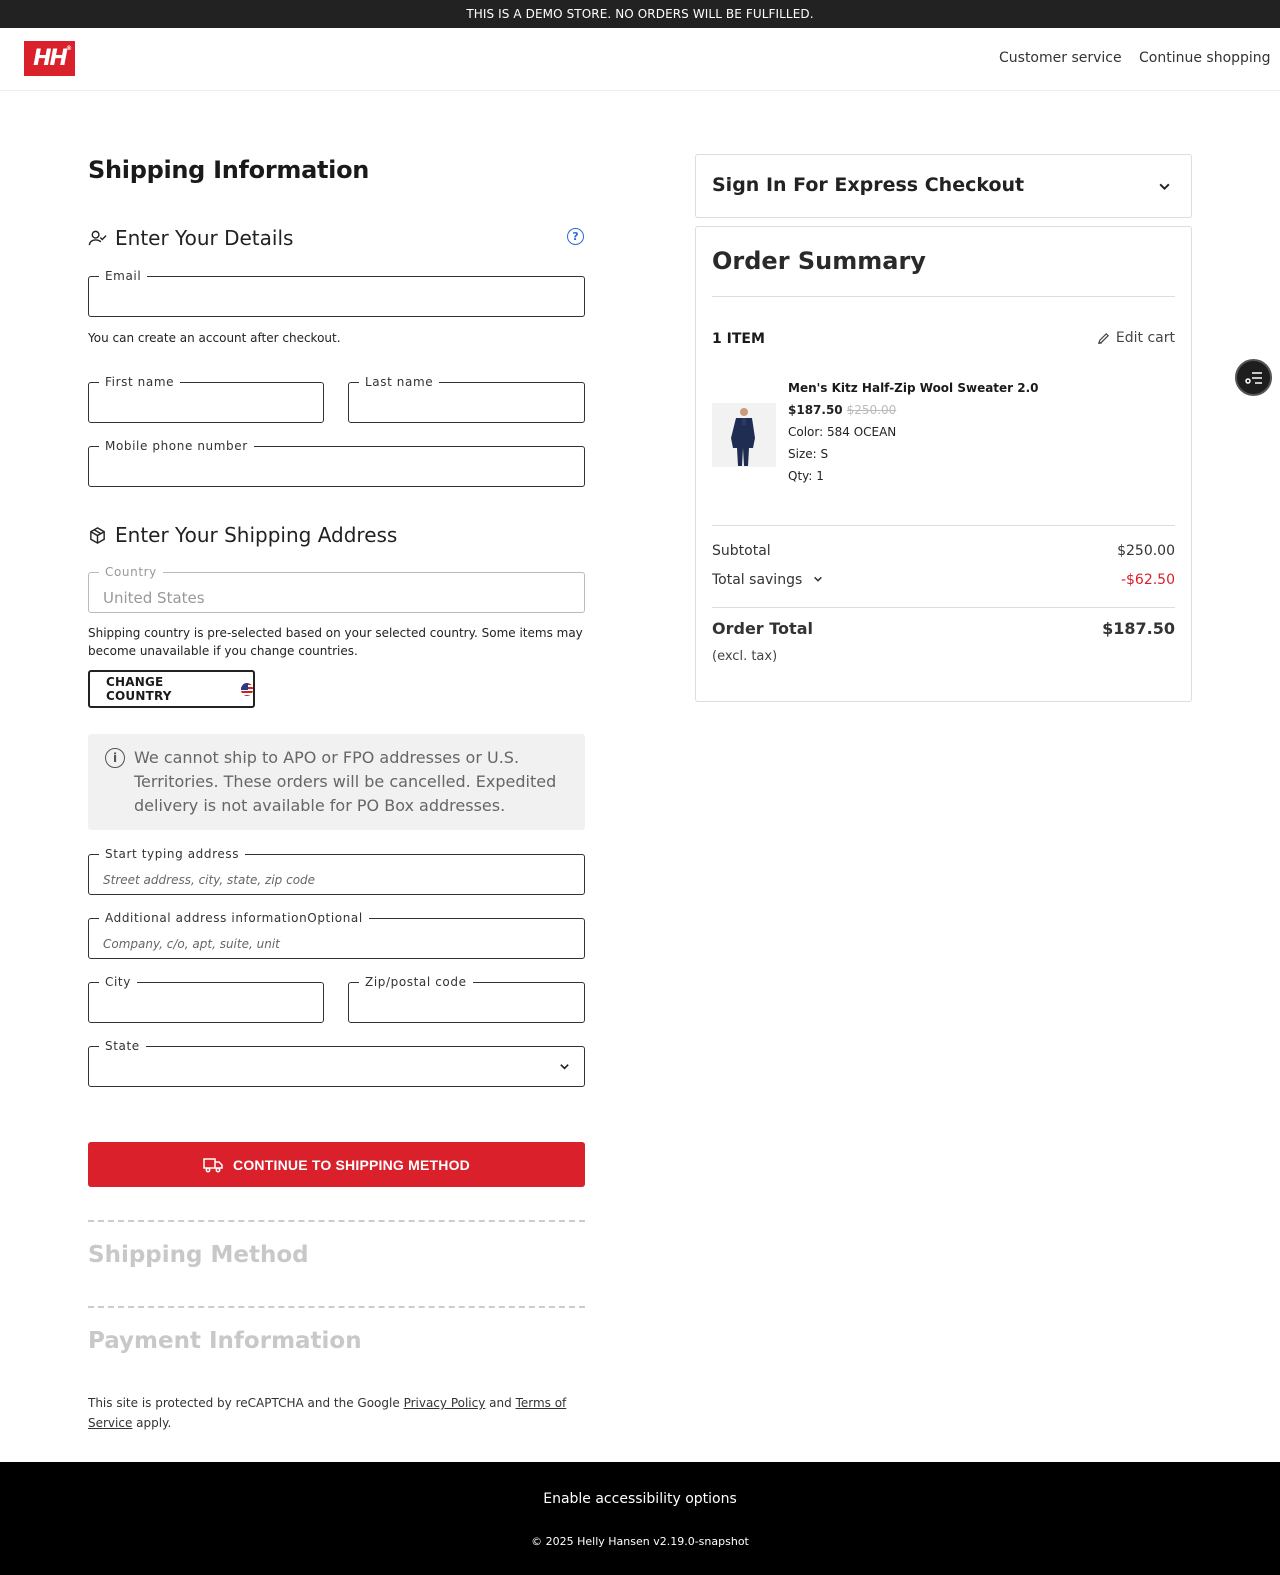 Image resolution: width=1280 pixels, height=1575 pixels. Describe the element at coordinates (225, 1341) in the screenshot. I see `payment-information-step: Payment Information` at that location.